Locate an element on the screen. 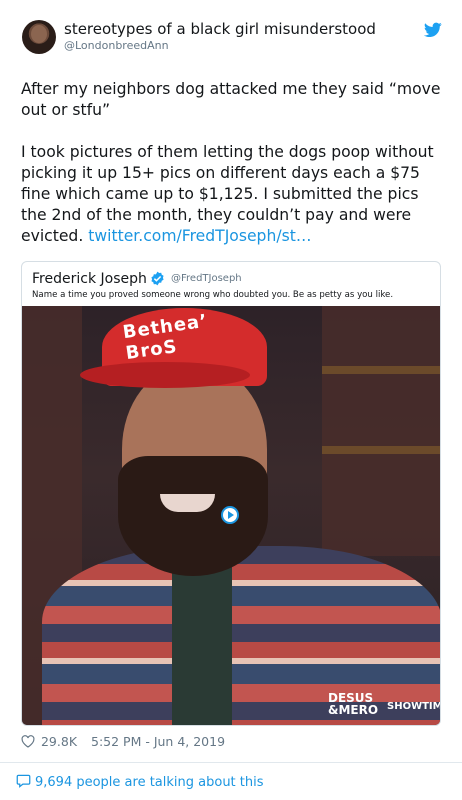 This screenshot has width=462, height=800. background-panel is located at coordinates (381, 431).